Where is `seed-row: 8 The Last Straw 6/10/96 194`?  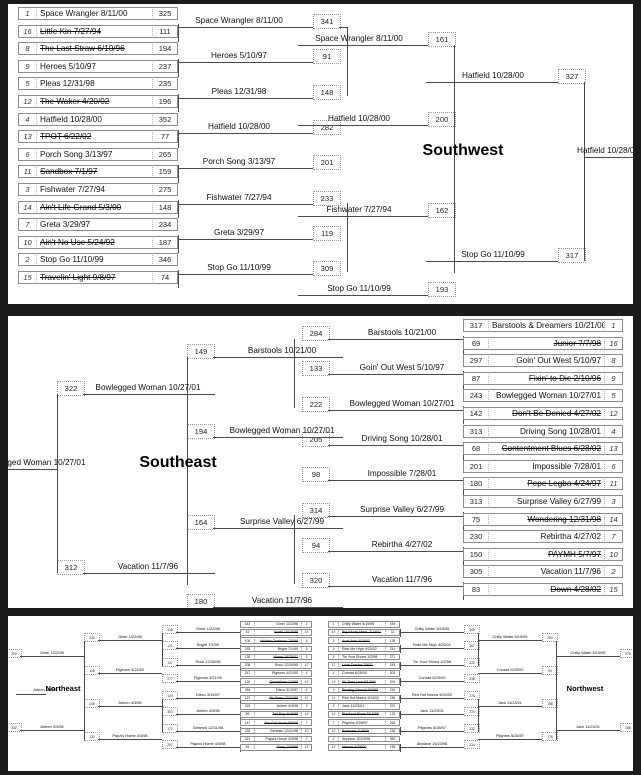
seed-row: 8 The Last Straw 6/10/96 194 is located at coordinates (98, 49).